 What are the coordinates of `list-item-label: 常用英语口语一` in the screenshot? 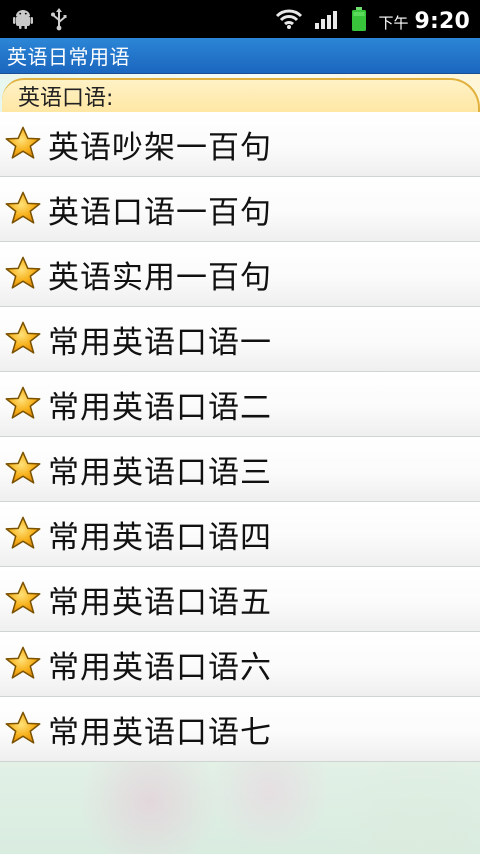 It's located at (160, 342).